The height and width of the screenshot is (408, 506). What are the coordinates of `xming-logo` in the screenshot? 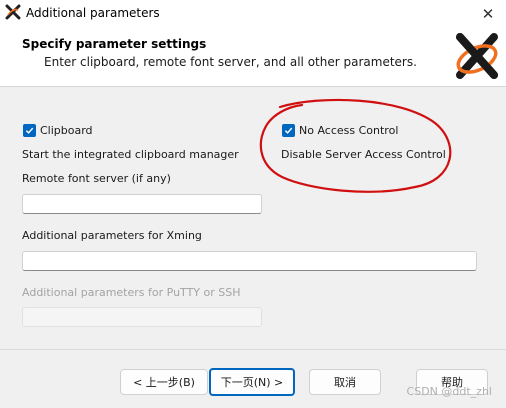 It's located at (477, 56).